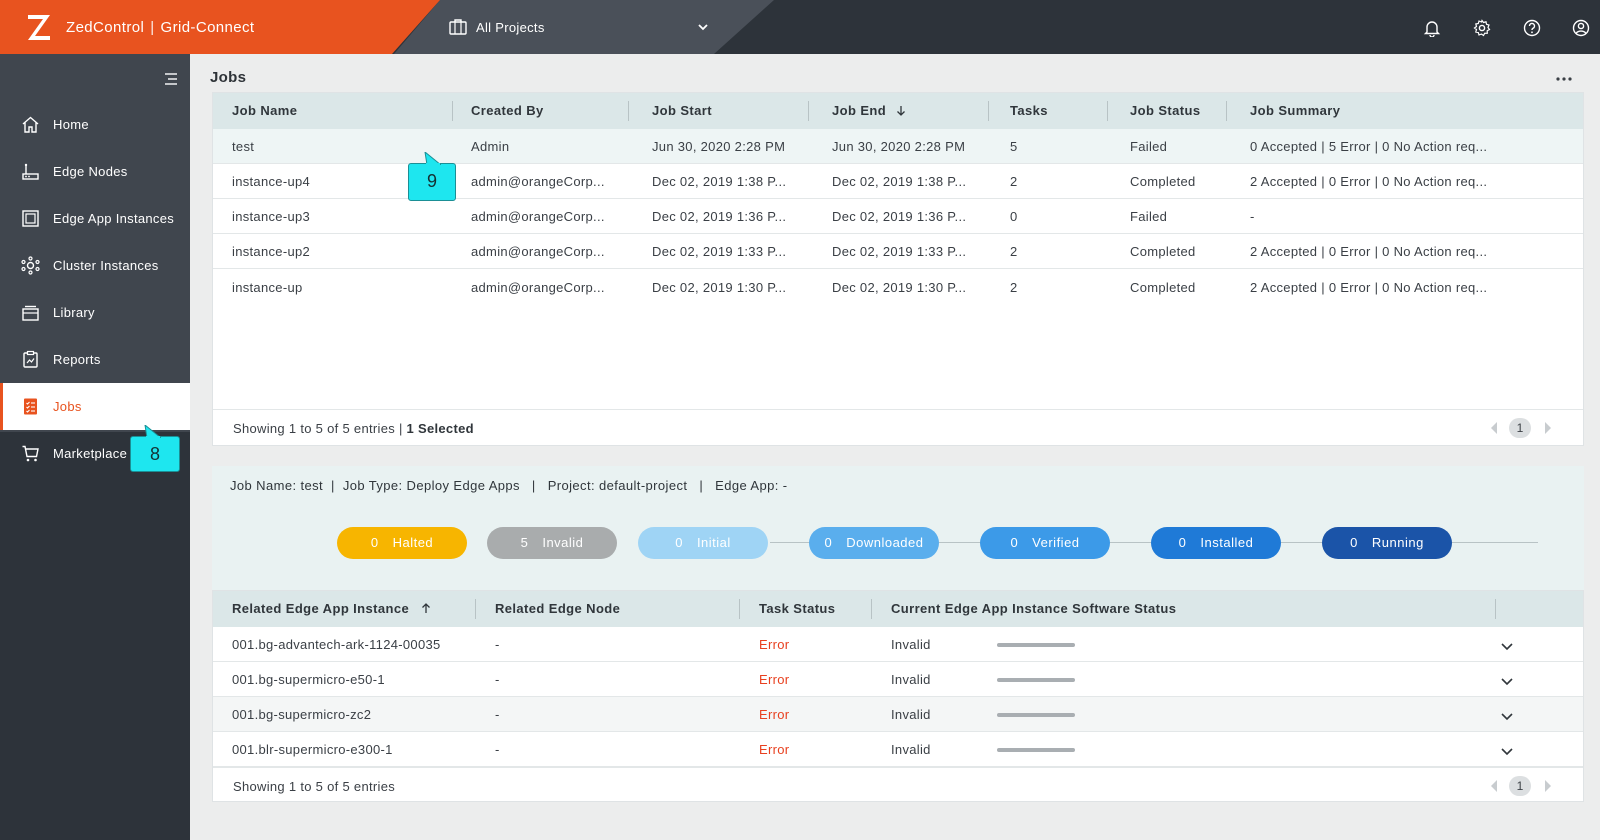 This screenshot has height=840, width=1600. Describe the element at coordinates (563, 542) in the screenshot. I see `pill-label: Invalid` at that location.